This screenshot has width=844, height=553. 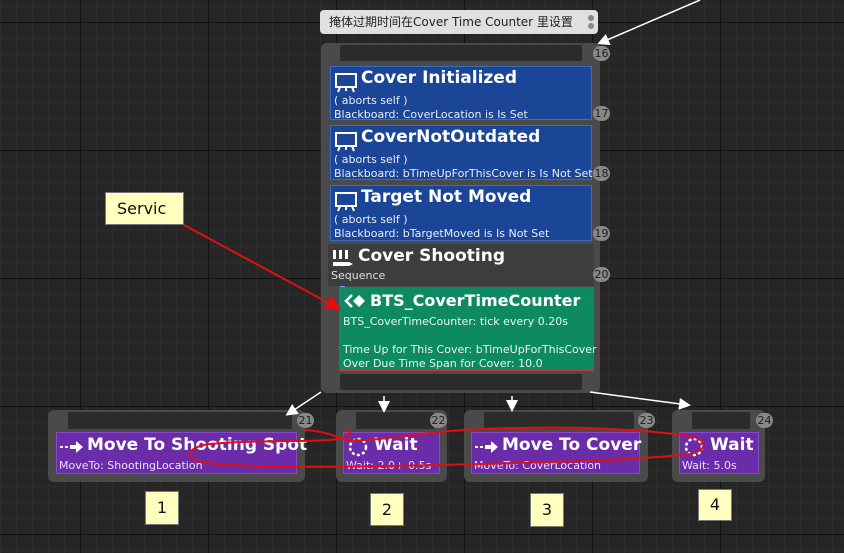 What do you see at coordinates (649, 22) in the screenshot?
I see `parent-connection-wire` at bounding box center [649, 22].